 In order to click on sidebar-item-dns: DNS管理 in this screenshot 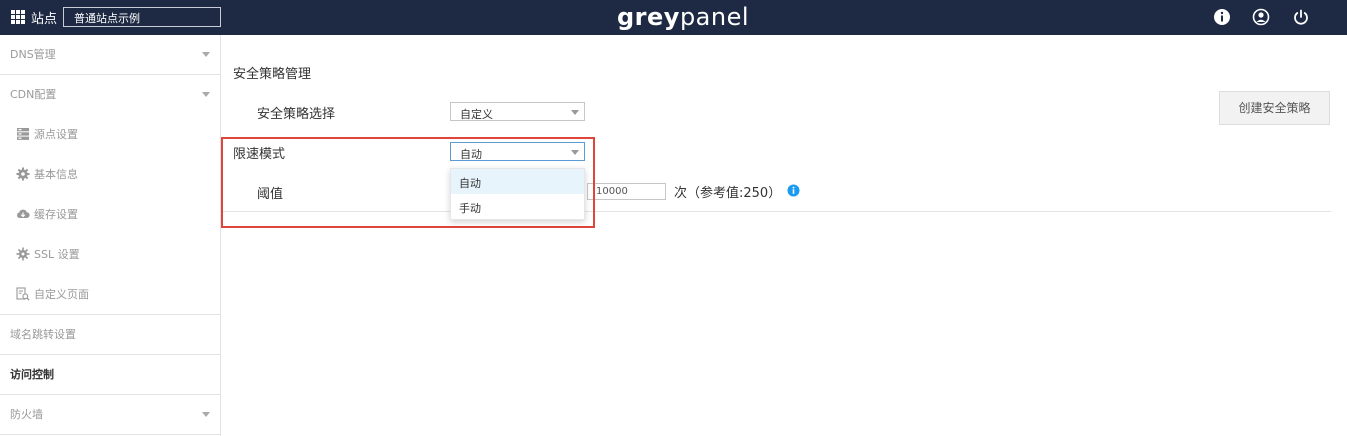, I will do `click(110, 55)`.